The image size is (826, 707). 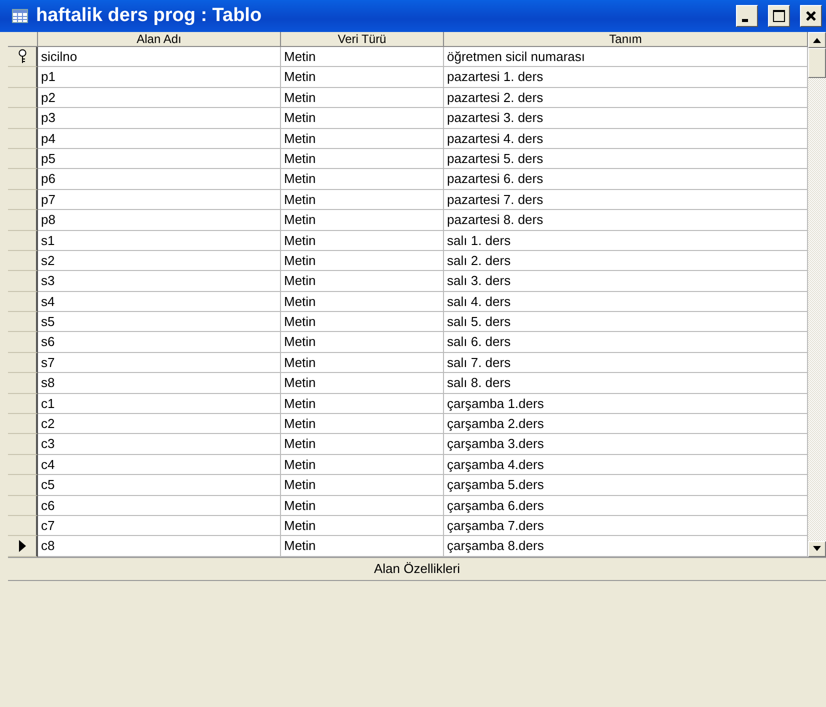 I want to click on table-cell: pazartesi 5. ders, so click(x=626, y=159).